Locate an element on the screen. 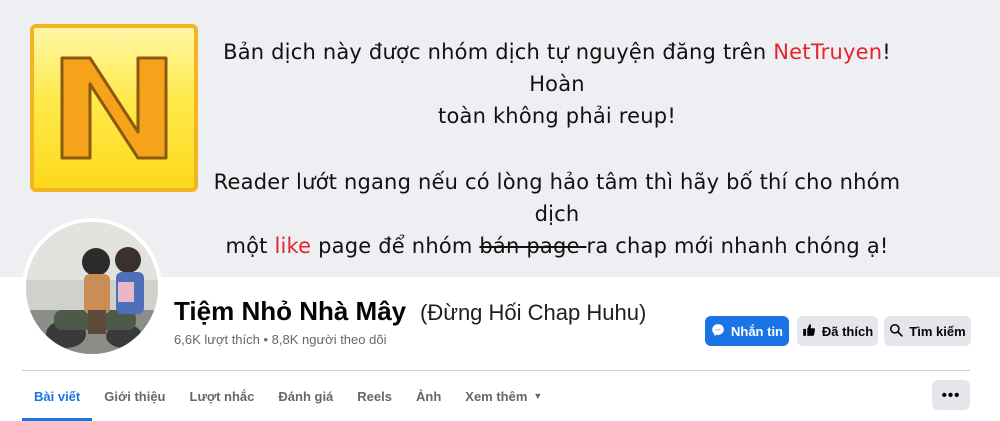 The height and width of the screenshot is (421, 1000). tab-see-more-label: Xem thêm is located at coordinates (496, 396).